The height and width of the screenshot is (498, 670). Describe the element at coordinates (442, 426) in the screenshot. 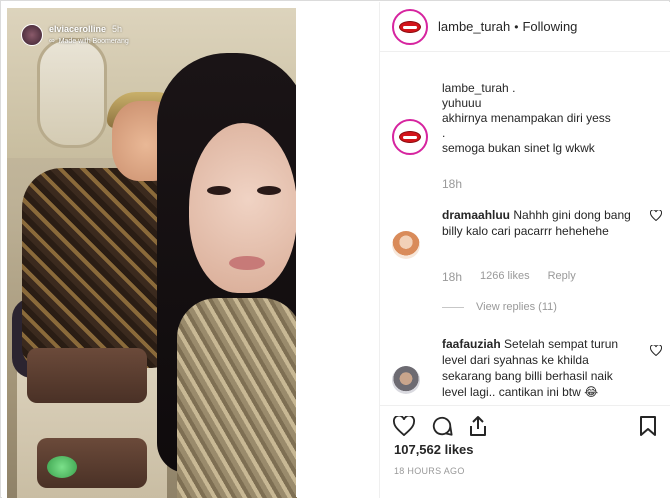

I see `comment-icon` at that location.